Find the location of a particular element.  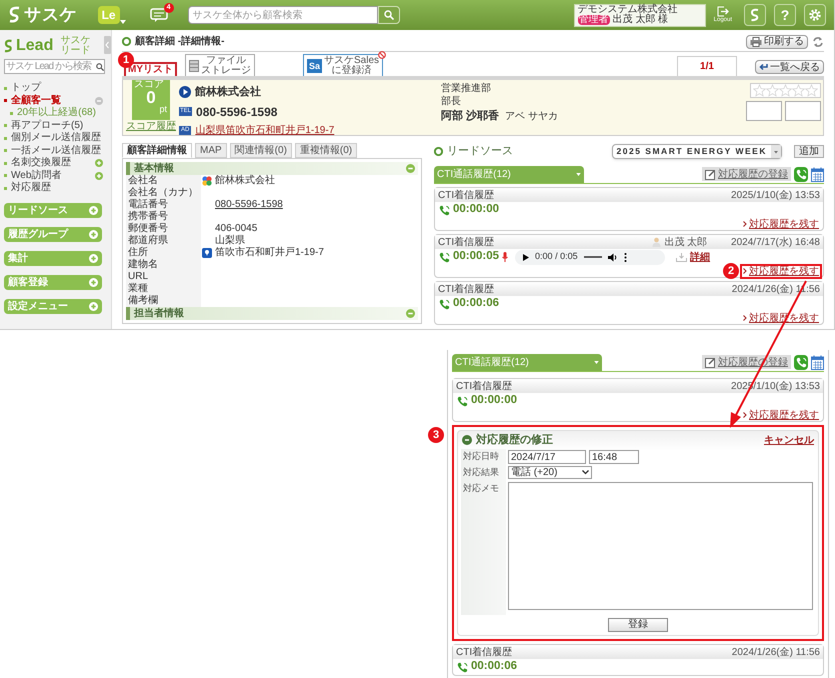

field-label: 建物名 is located at coordinates (163, 265).